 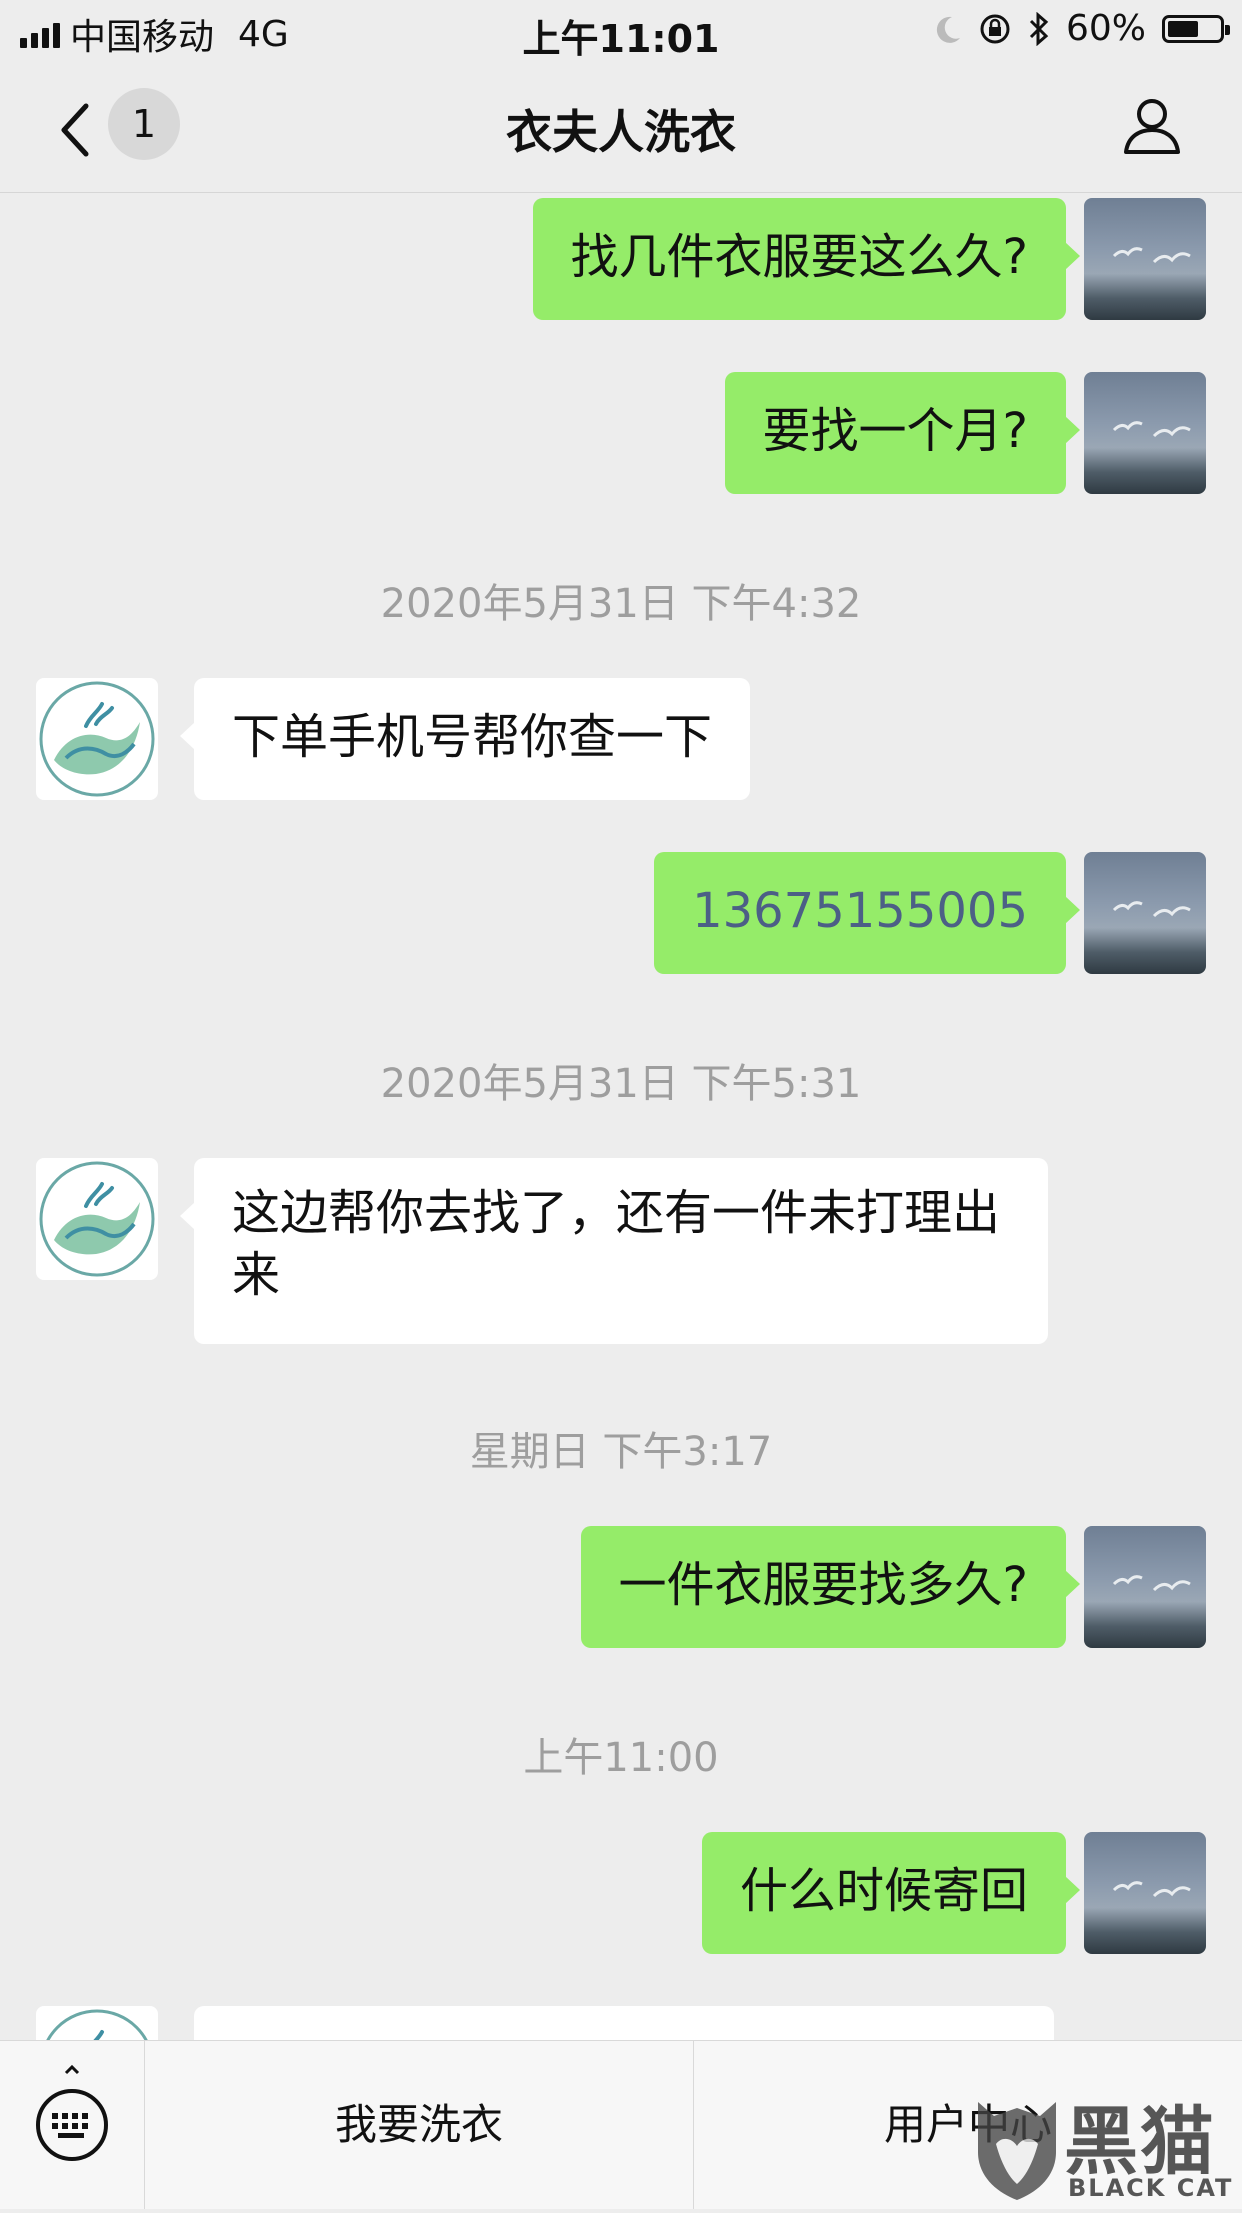 I want to click on outgoing-phone-message: 13675155005, so click(x=867, y=913).